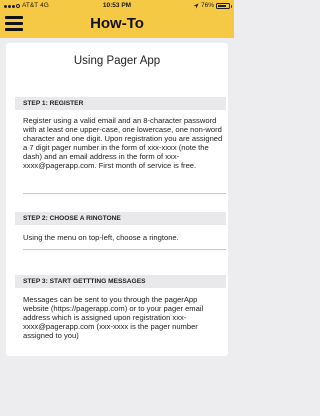 This screenshot has width=320, height=416. I want to click on top-app-bar: AT&T 4G 10:53 PM 76% How-To, so click(117, 19).